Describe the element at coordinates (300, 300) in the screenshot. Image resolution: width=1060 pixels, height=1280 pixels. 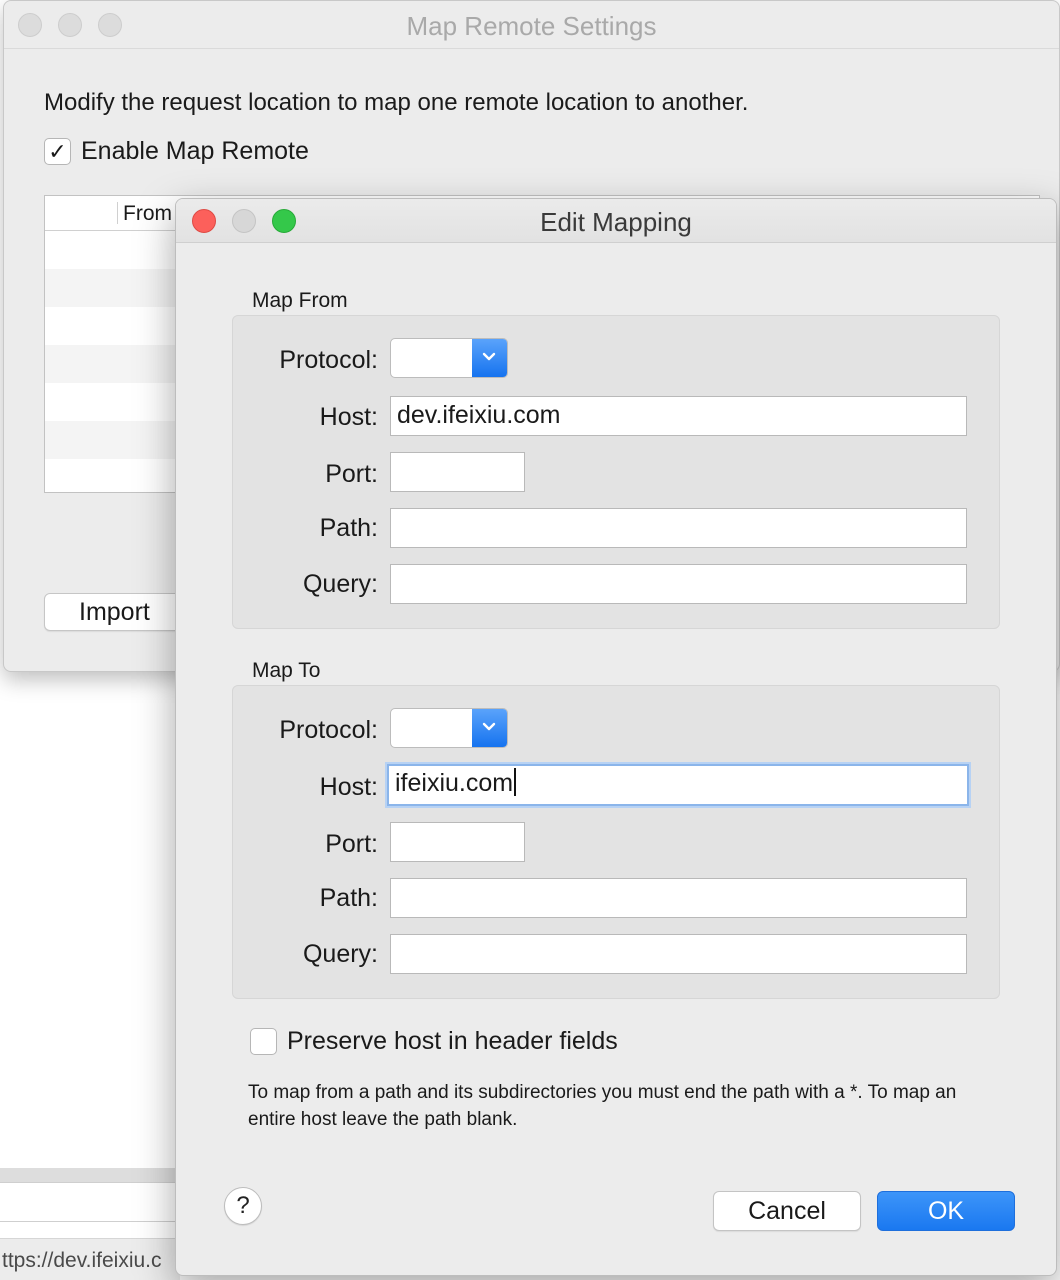
I see `map-from-title: Map From` at that location.